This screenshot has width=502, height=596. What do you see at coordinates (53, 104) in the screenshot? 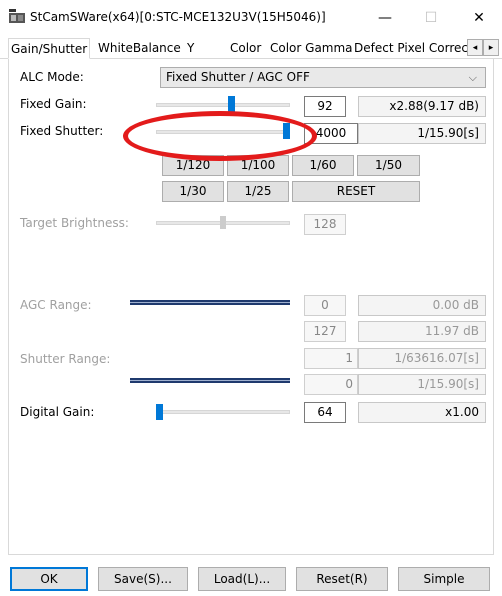
I see `fixed-gain-label: Fixed Gain:` at bounding box center [53, 104].